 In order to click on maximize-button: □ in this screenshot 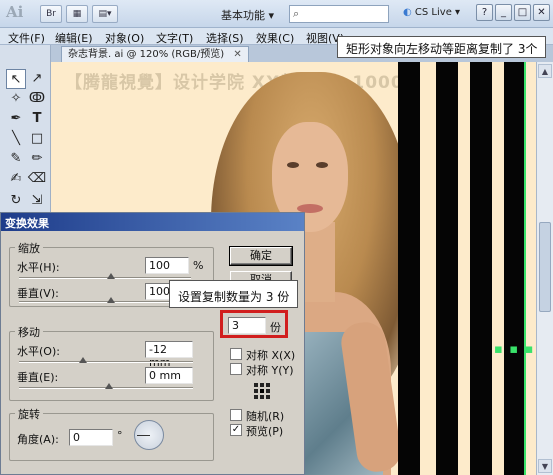, I will do `click(522, 12)`.